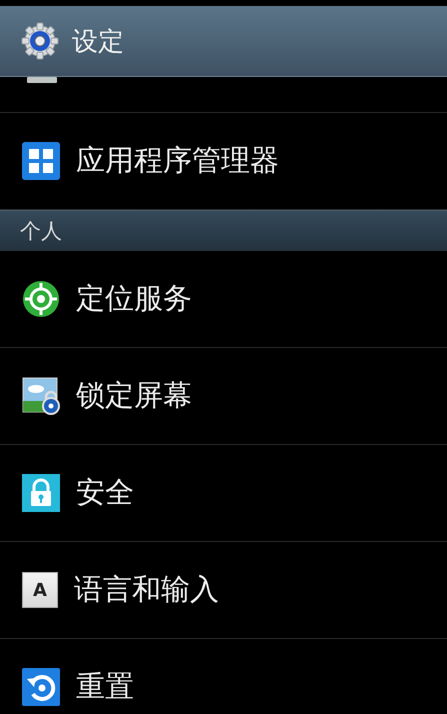 This screenshot has height=714, width=447. Describe the element at coordinates (41, 299) in the screenshot. I see `location-target-icon` at that location.